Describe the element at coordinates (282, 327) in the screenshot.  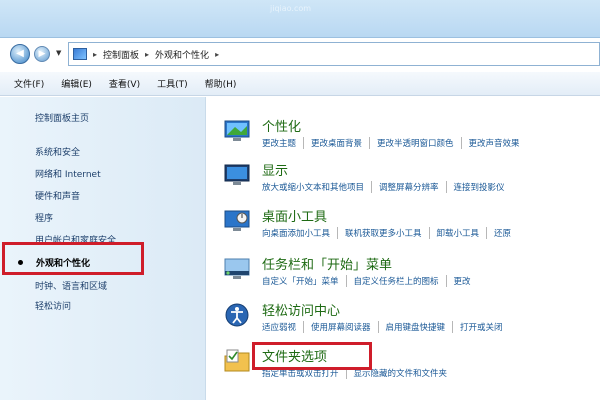
I see `link-low-vision: 适应弱视` at that location.